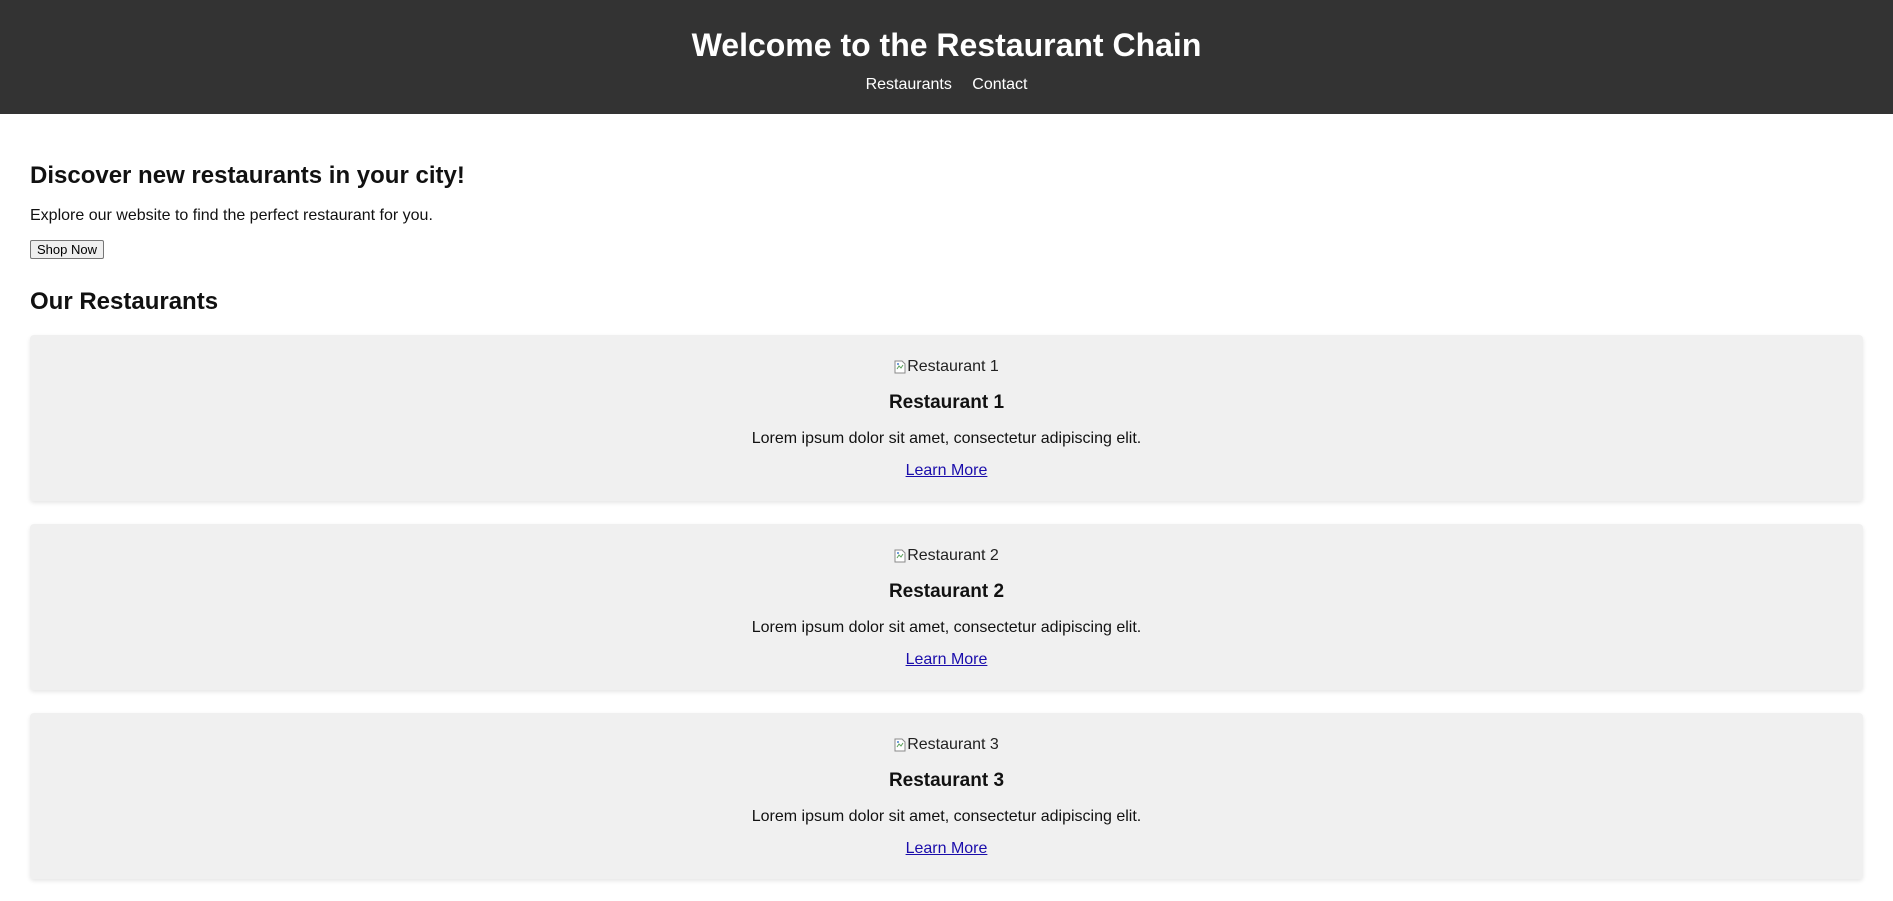  I want to click on restaurant-image-alt: Restaurant 3, so click(953, 744).